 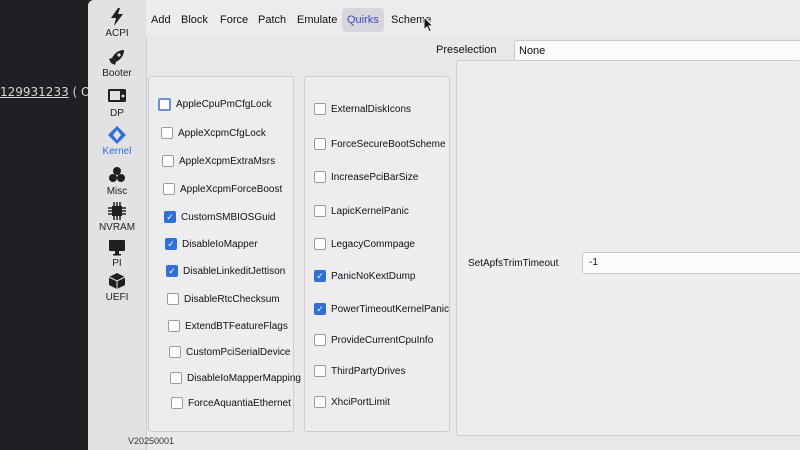 I want to click on checkbox-disableiomapper: ✓ DisableIoMapper, so click(x=211, y=245).